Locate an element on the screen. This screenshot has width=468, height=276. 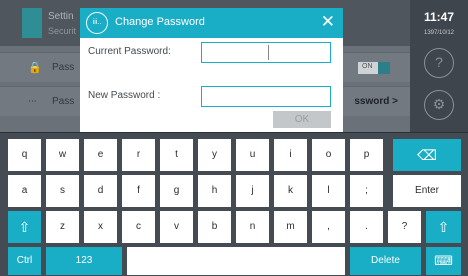
delete-button: Delete is located at coordinates (385, 261).